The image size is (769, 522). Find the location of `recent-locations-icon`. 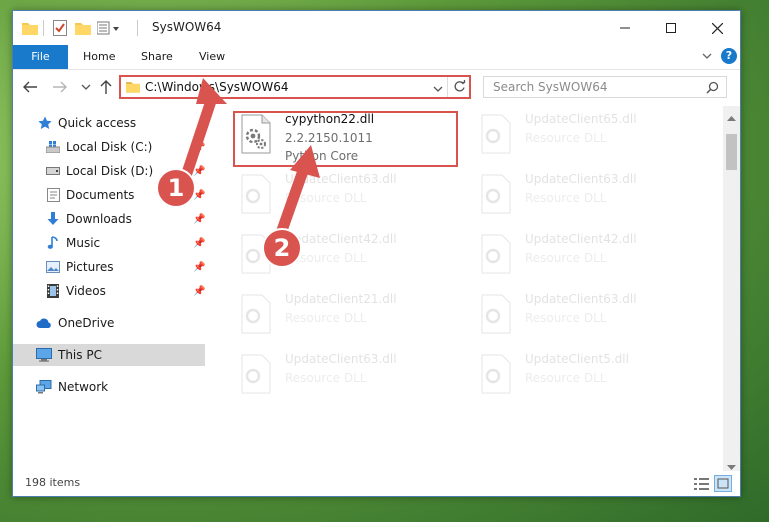

recent-locations-icon is located at coordinates (86, 87).